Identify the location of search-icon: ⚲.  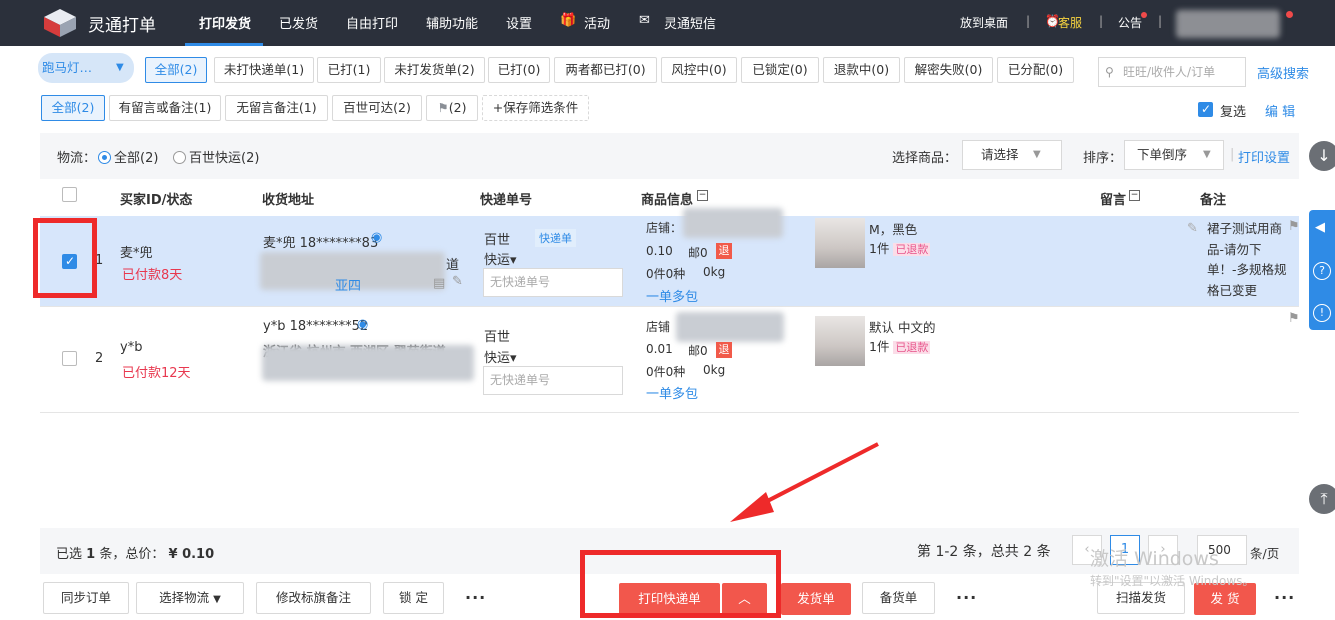
(1109, 72).